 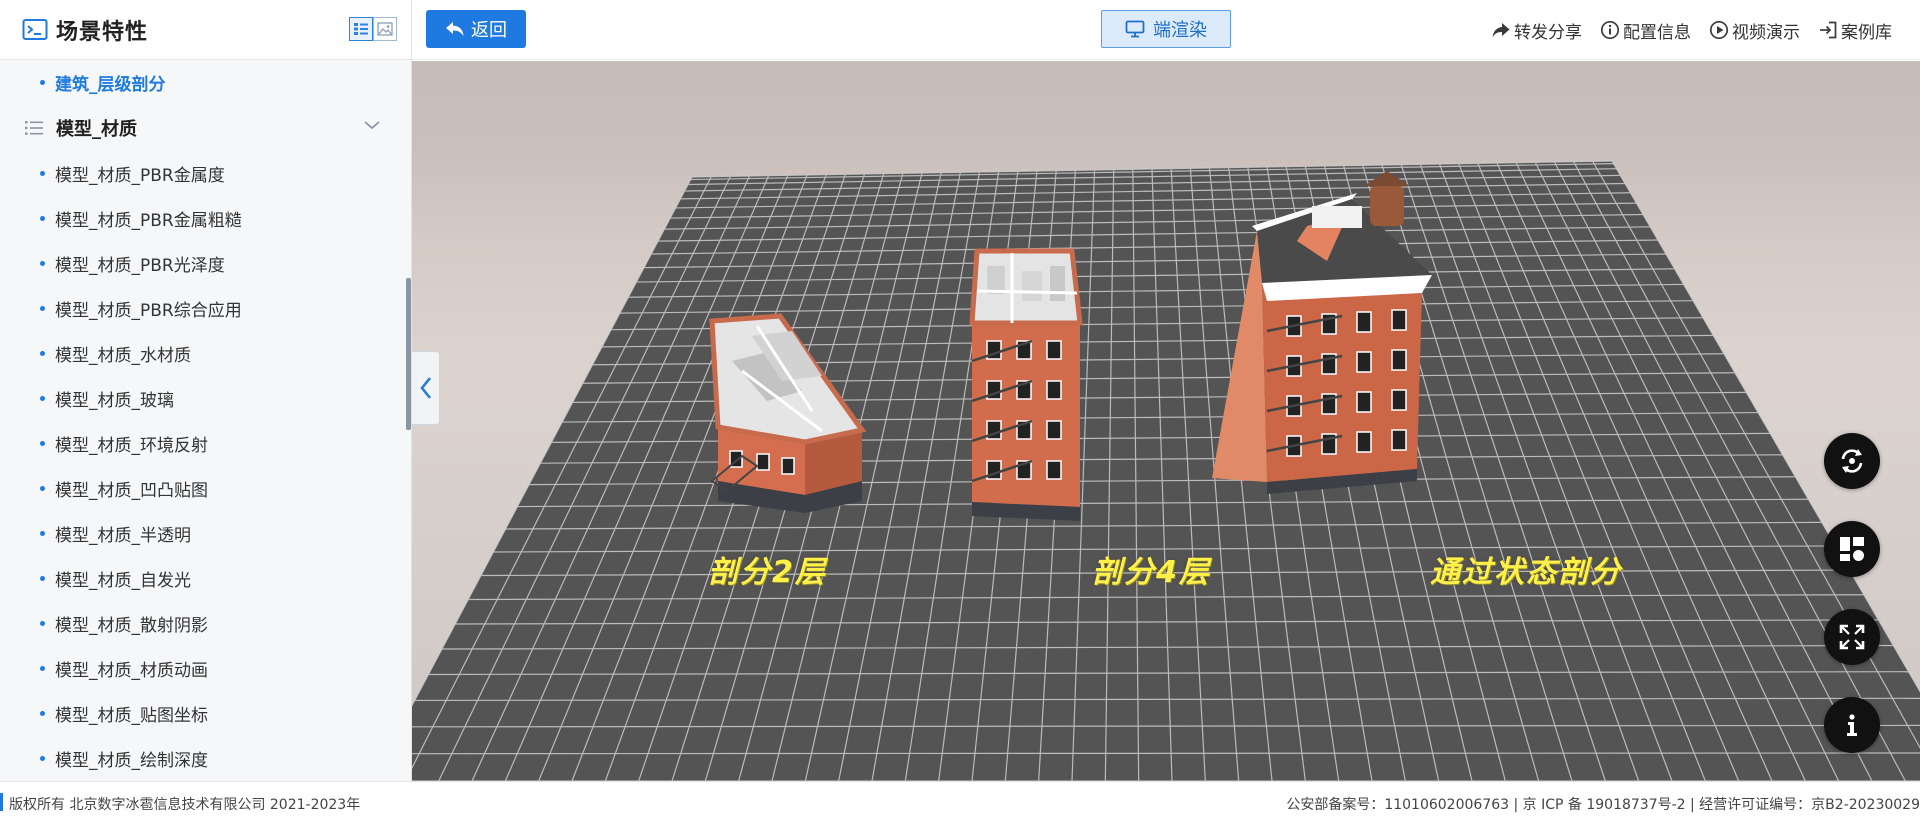 What do you see at coordinates (131, 761) in the screenshot?
I see `sidebar-item-label: 模型_材质_绘制深度` at bounding box center [131, 761].